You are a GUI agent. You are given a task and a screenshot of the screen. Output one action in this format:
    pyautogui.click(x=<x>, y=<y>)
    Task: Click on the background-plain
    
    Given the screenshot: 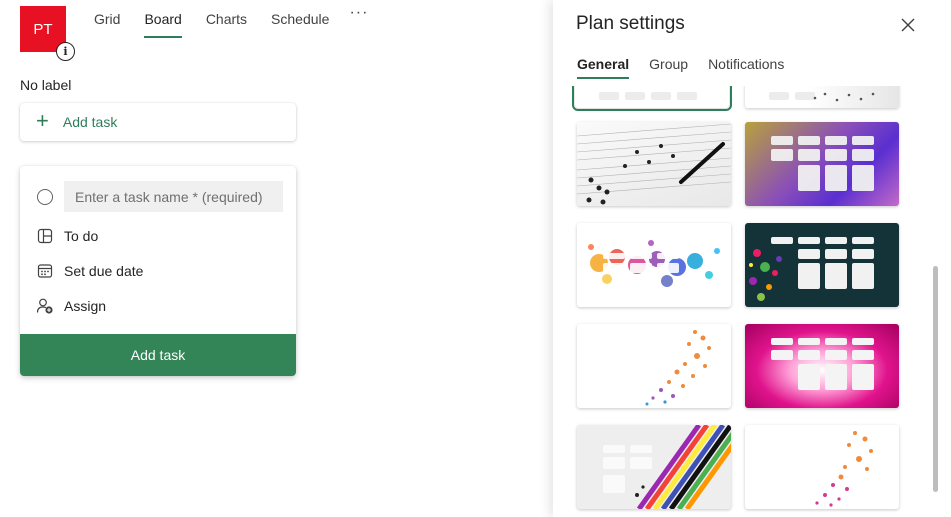 What is the action you would take?
    pyautogui.click(x=652, y=98)
    